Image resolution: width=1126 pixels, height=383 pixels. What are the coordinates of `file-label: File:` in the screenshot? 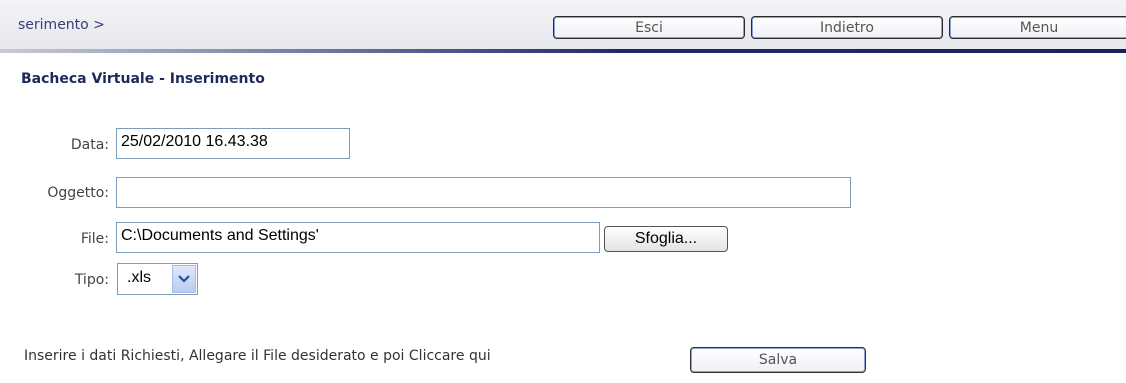 It's located at (94, 239).